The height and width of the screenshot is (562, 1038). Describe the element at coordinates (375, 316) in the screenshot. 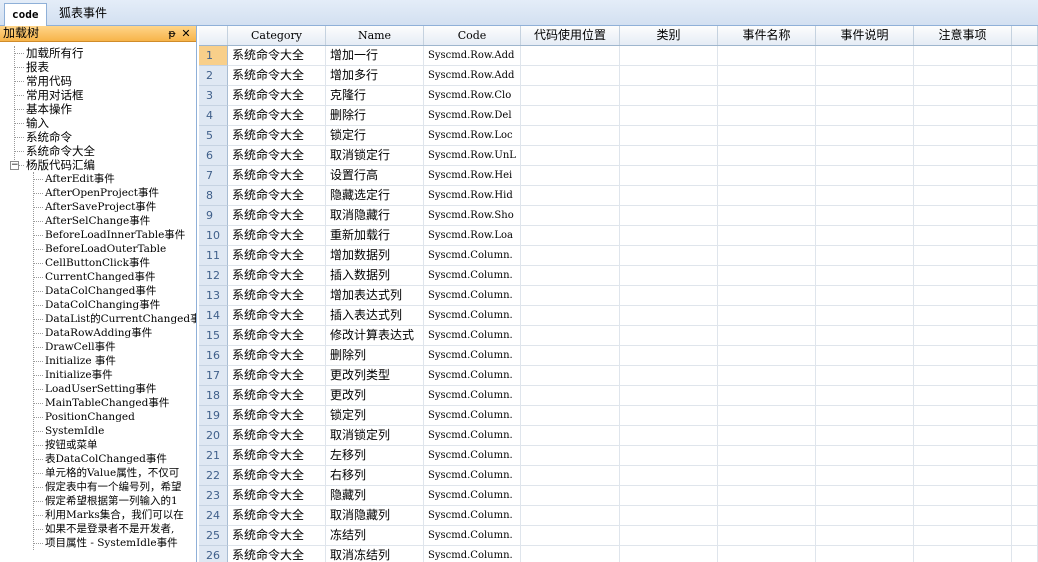

I see `name-cell: 插入表达式列` at that location.